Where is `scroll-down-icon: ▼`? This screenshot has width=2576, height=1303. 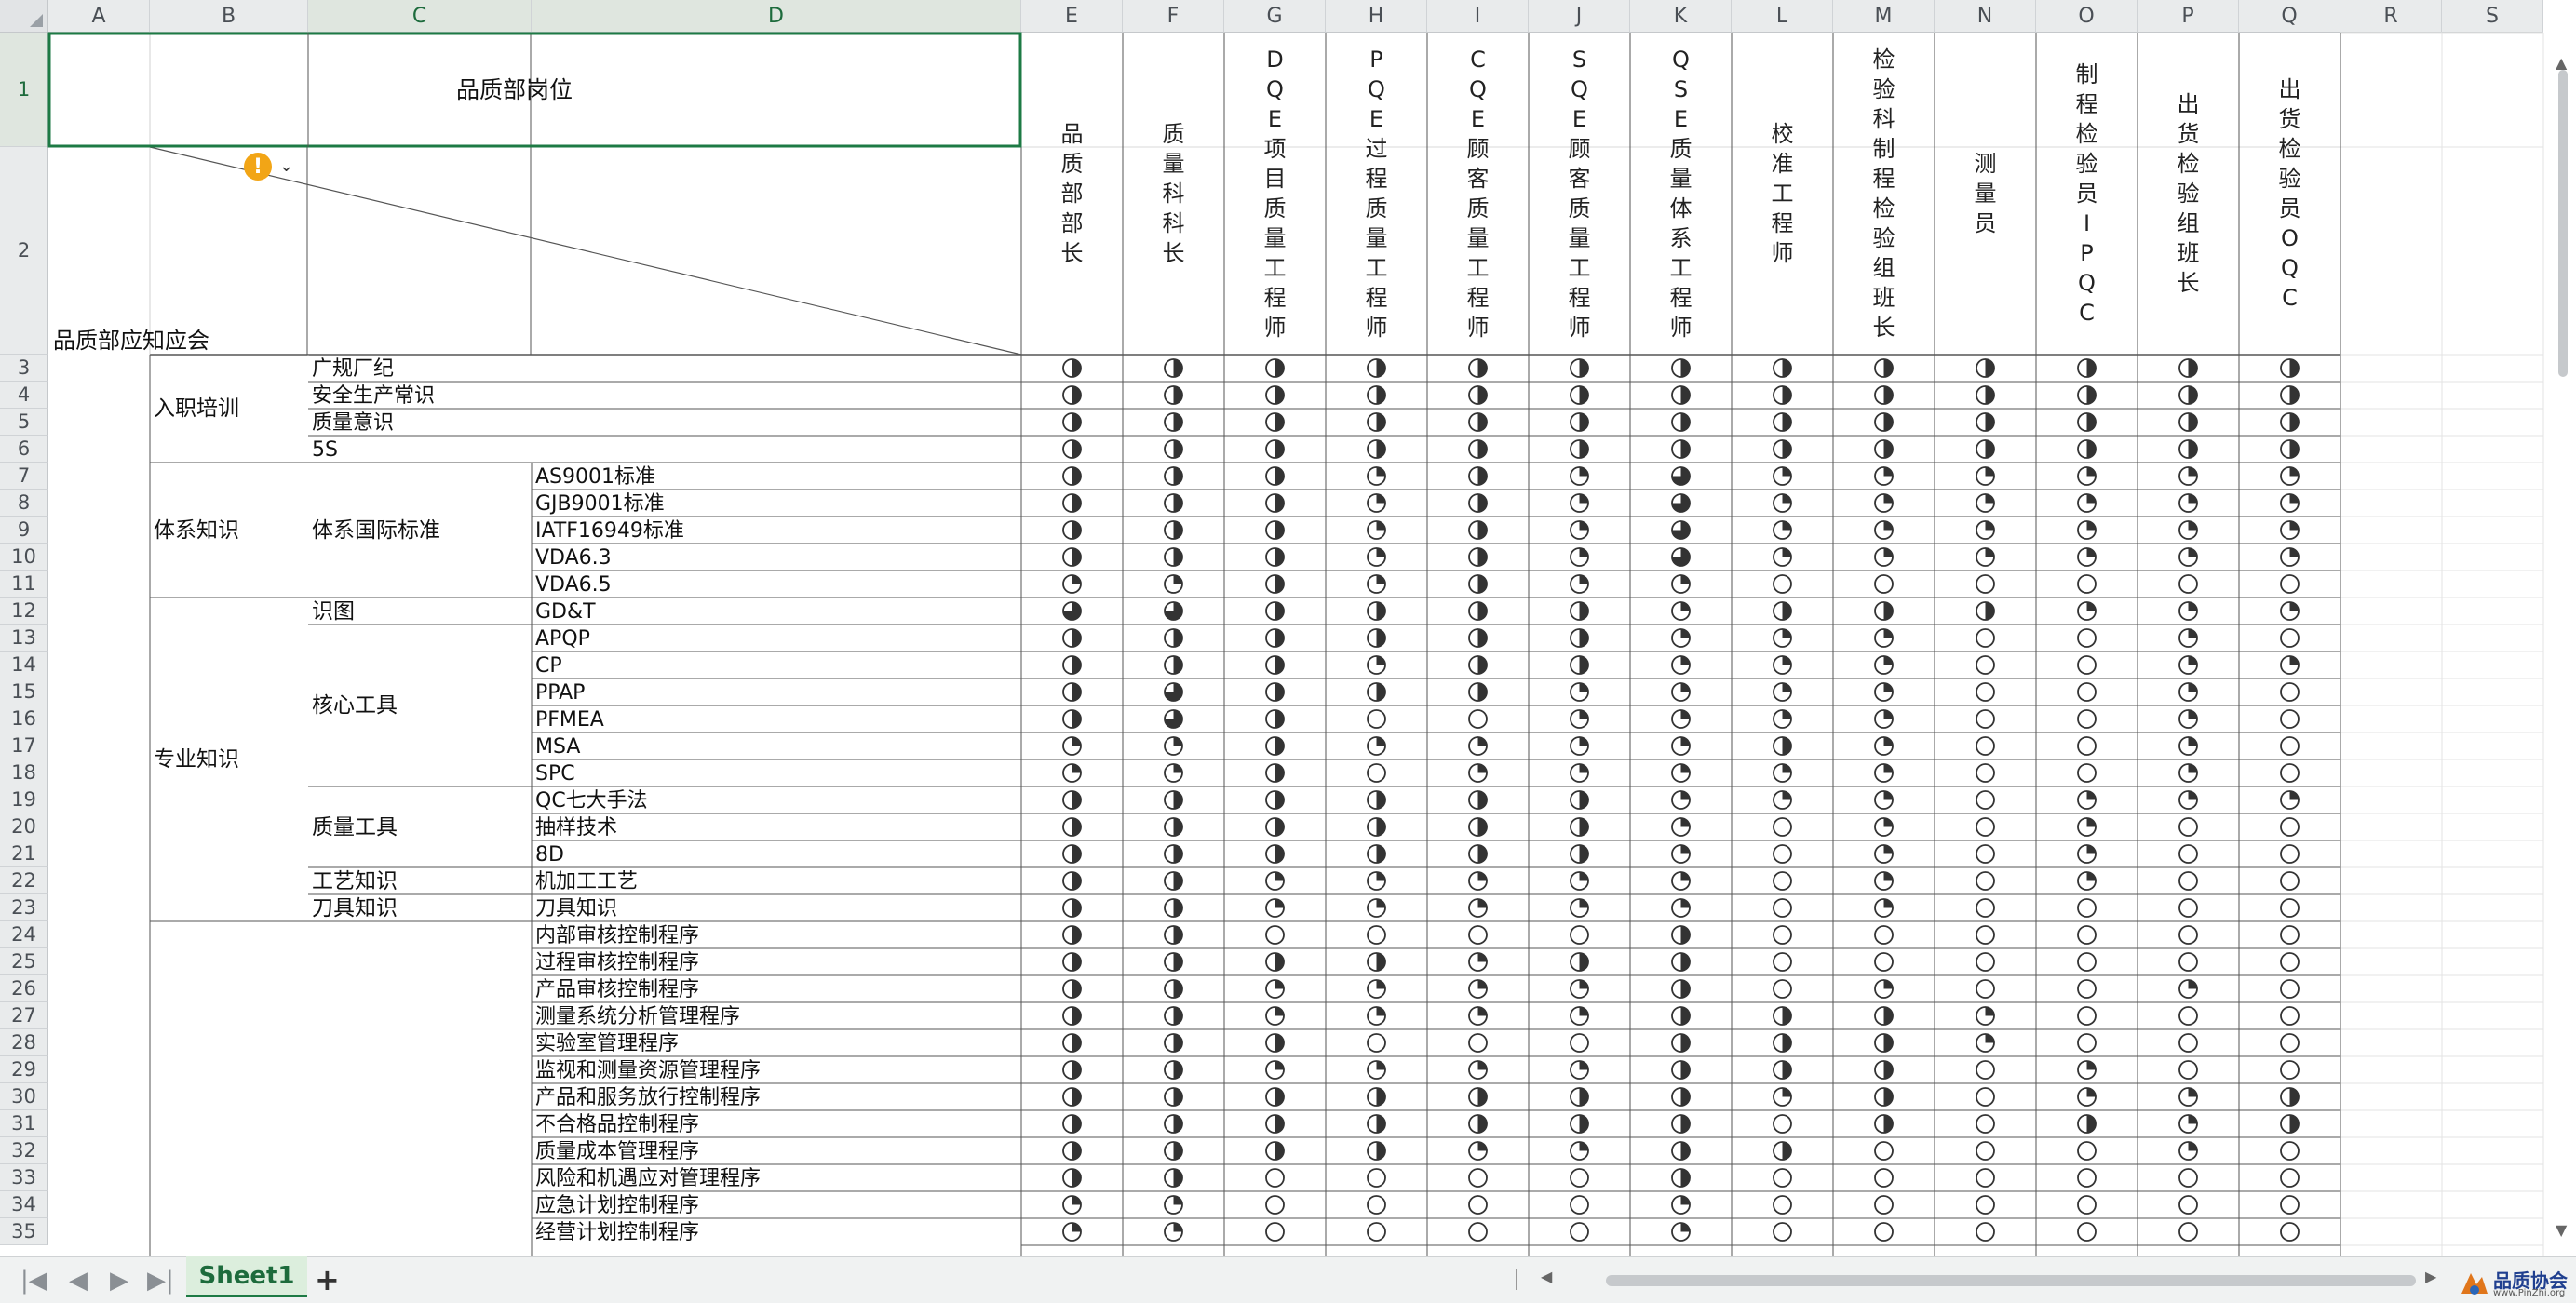 scroll-down-icon: ▼ is located at coordinates (2561, 1230).